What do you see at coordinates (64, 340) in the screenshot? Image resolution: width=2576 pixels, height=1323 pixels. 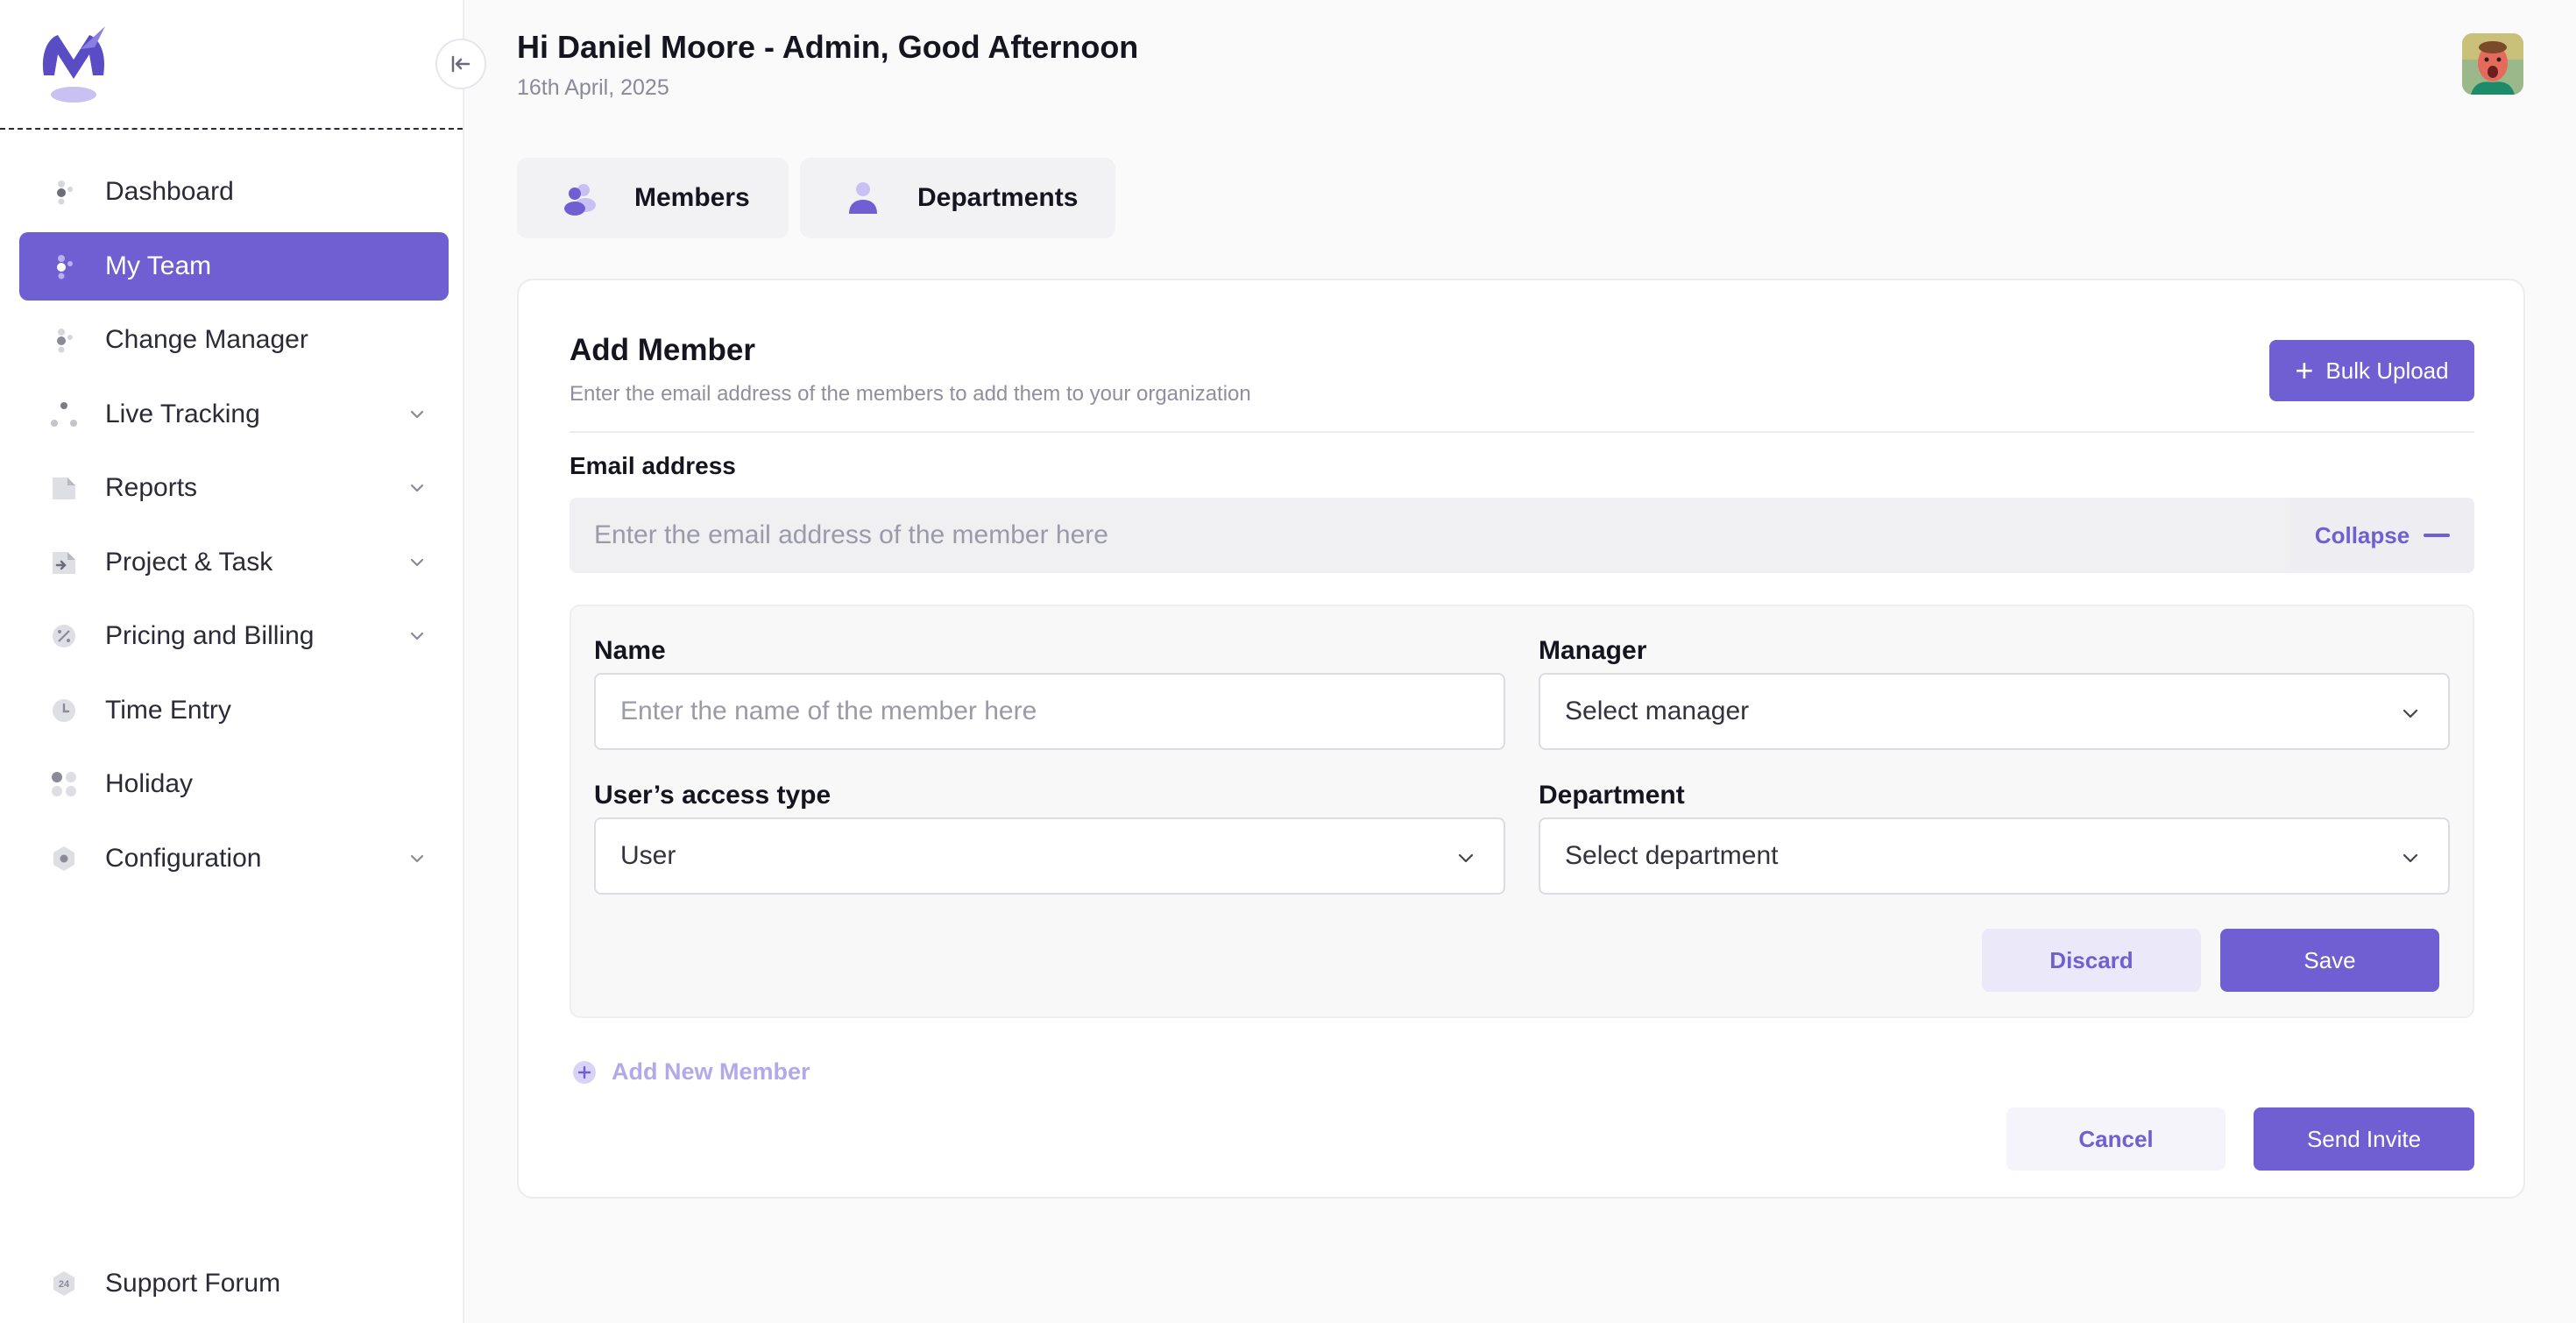 I see `change-manager-icon` at bounding box center [64, 340].